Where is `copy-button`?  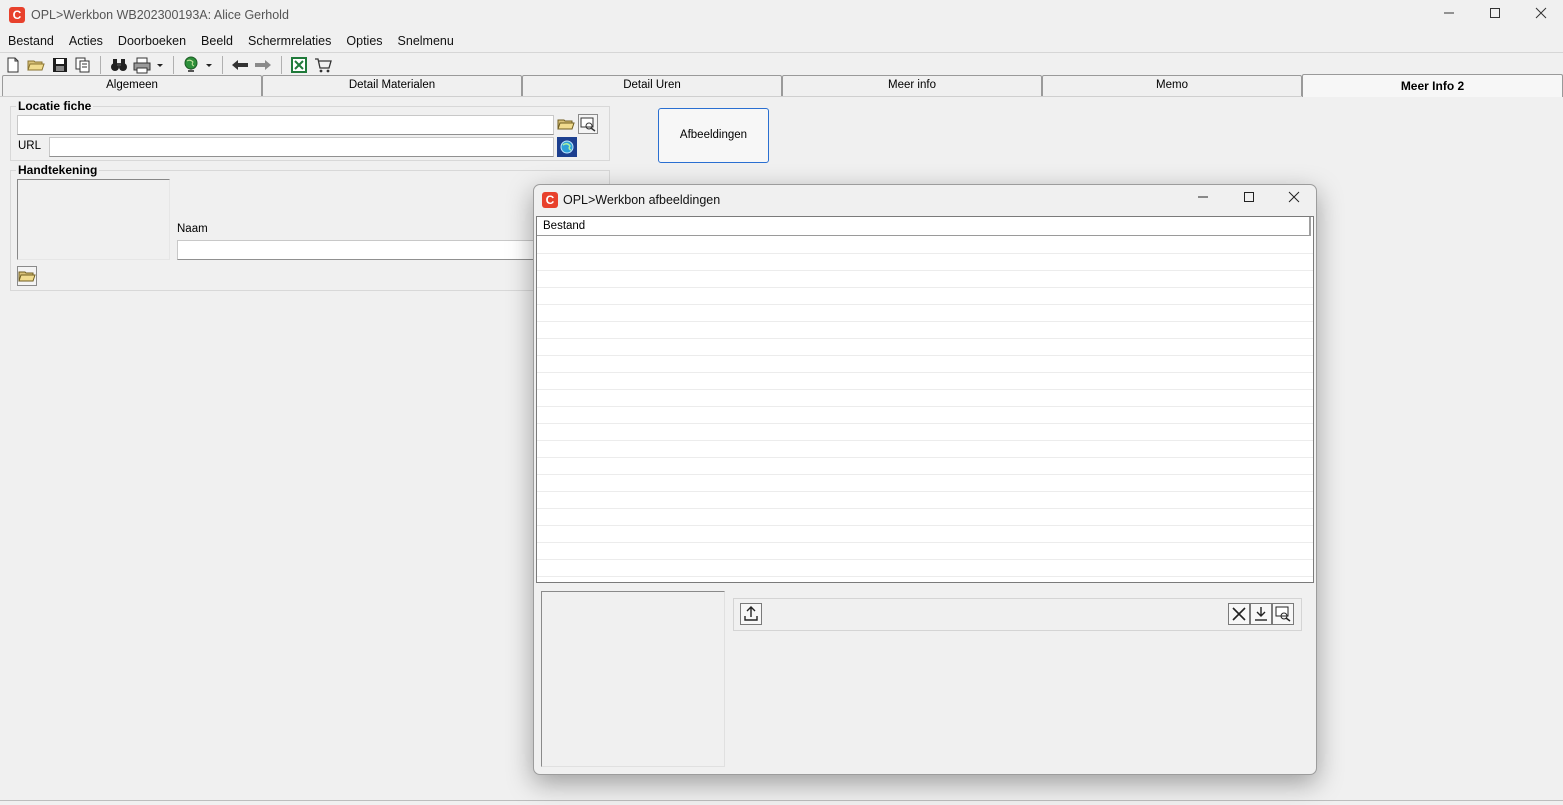 copy-button is located at coordinates (83, 65).